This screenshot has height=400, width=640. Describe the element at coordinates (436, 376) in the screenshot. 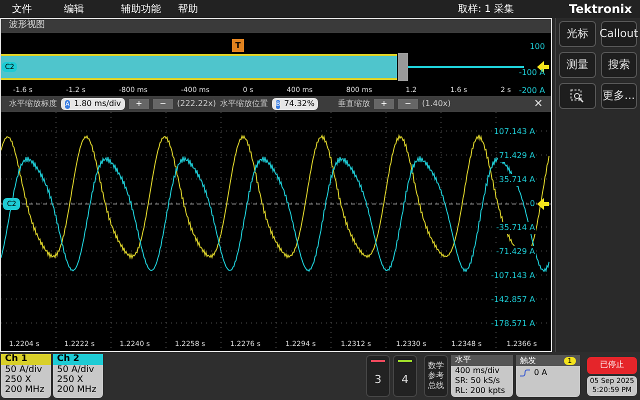

I see `math-ref-bus-button: 数学 参考 总线` at that location.